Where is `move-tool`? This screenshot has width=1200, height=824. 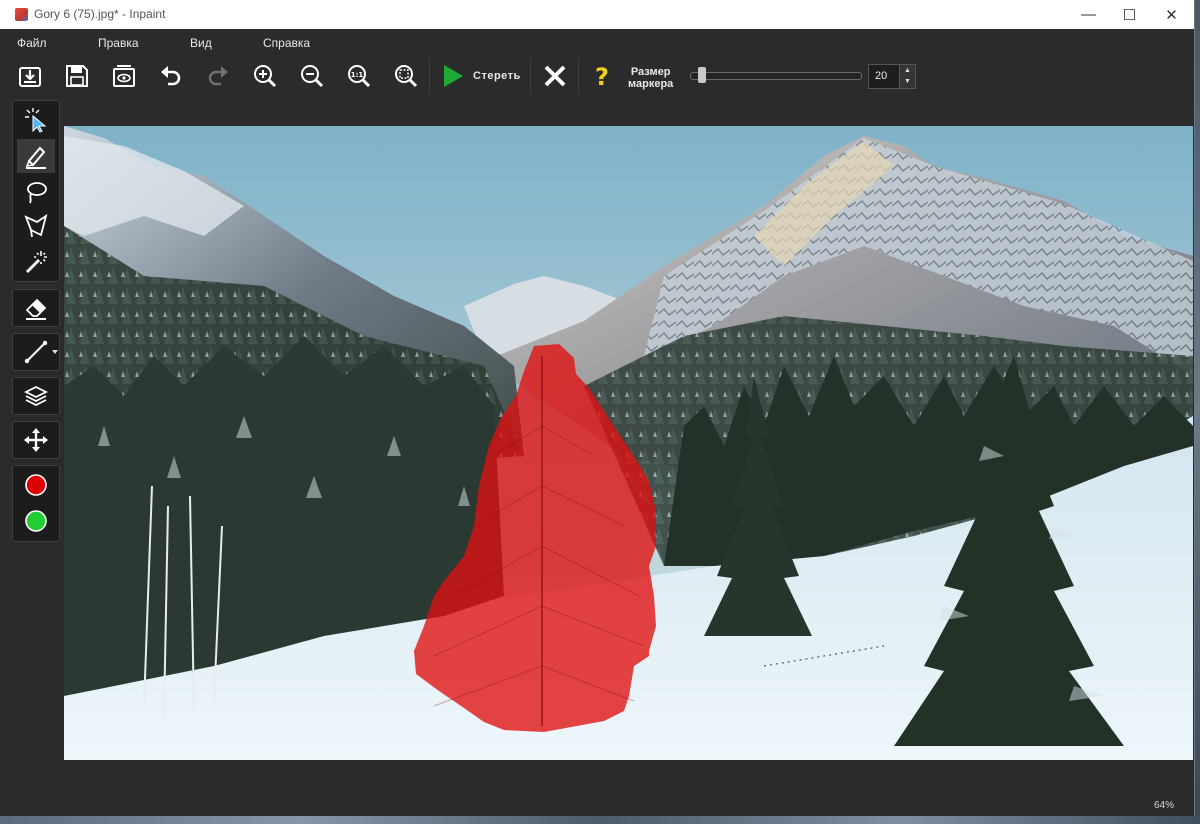
move-tool is located at coordinates (36, 440).